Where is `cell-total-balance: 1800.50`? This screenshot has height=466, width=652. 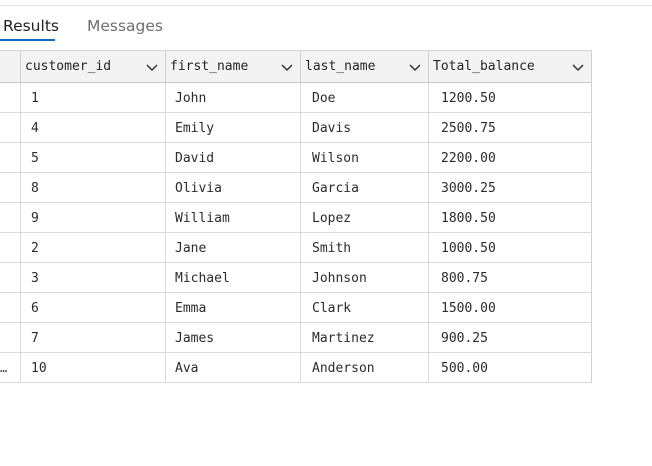 cell-total-balance: 1800.50 is located at coordinates (510, 217).